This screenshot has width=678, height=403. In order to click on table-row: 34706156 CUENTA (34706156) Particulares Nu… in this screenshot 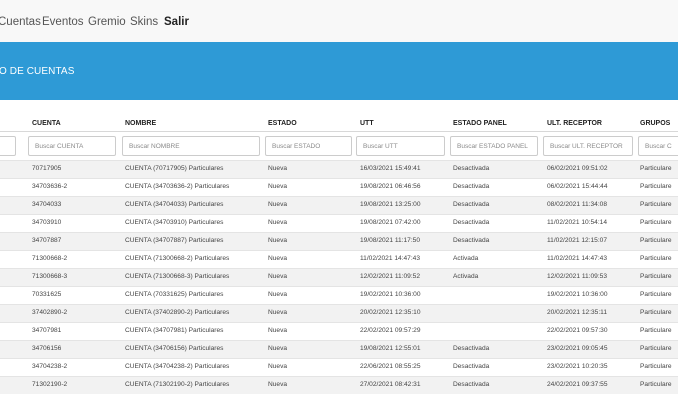, I will do `click(339, 349)`.